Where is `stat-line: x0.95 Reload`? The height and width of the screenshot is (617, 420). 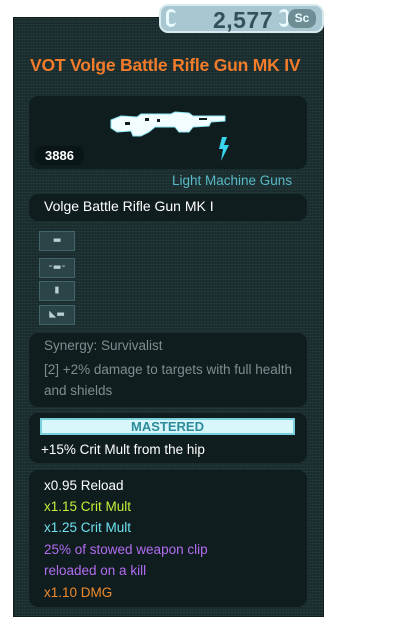 stat-line: x0.95 Reload is located at coordinates (84, 485).